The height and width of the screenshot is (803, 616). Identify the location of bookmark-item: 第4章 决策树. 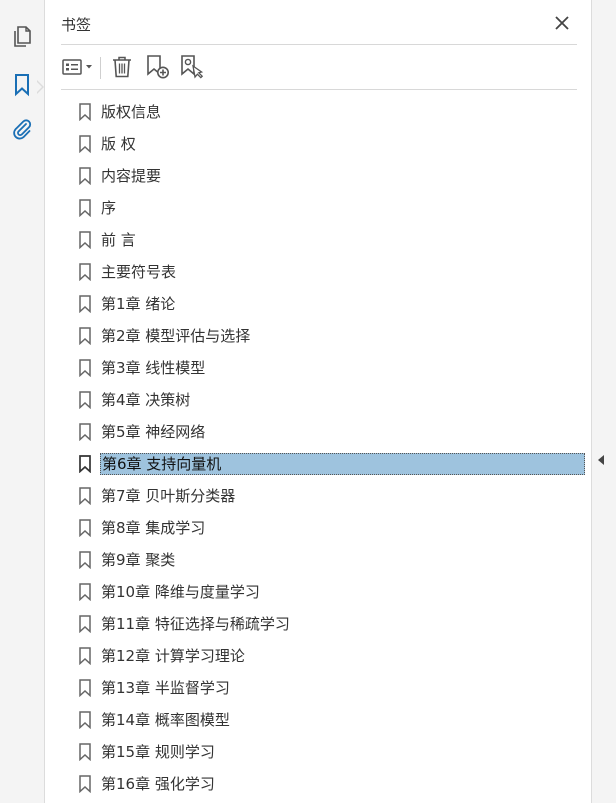
(318, 400).